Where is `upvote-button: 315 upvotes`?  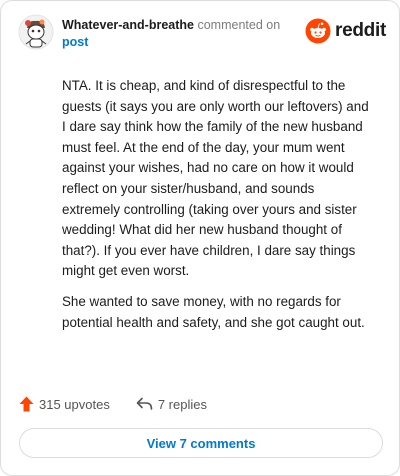 upvote-button: 315 upvotes is located at coordinates (64, 404).